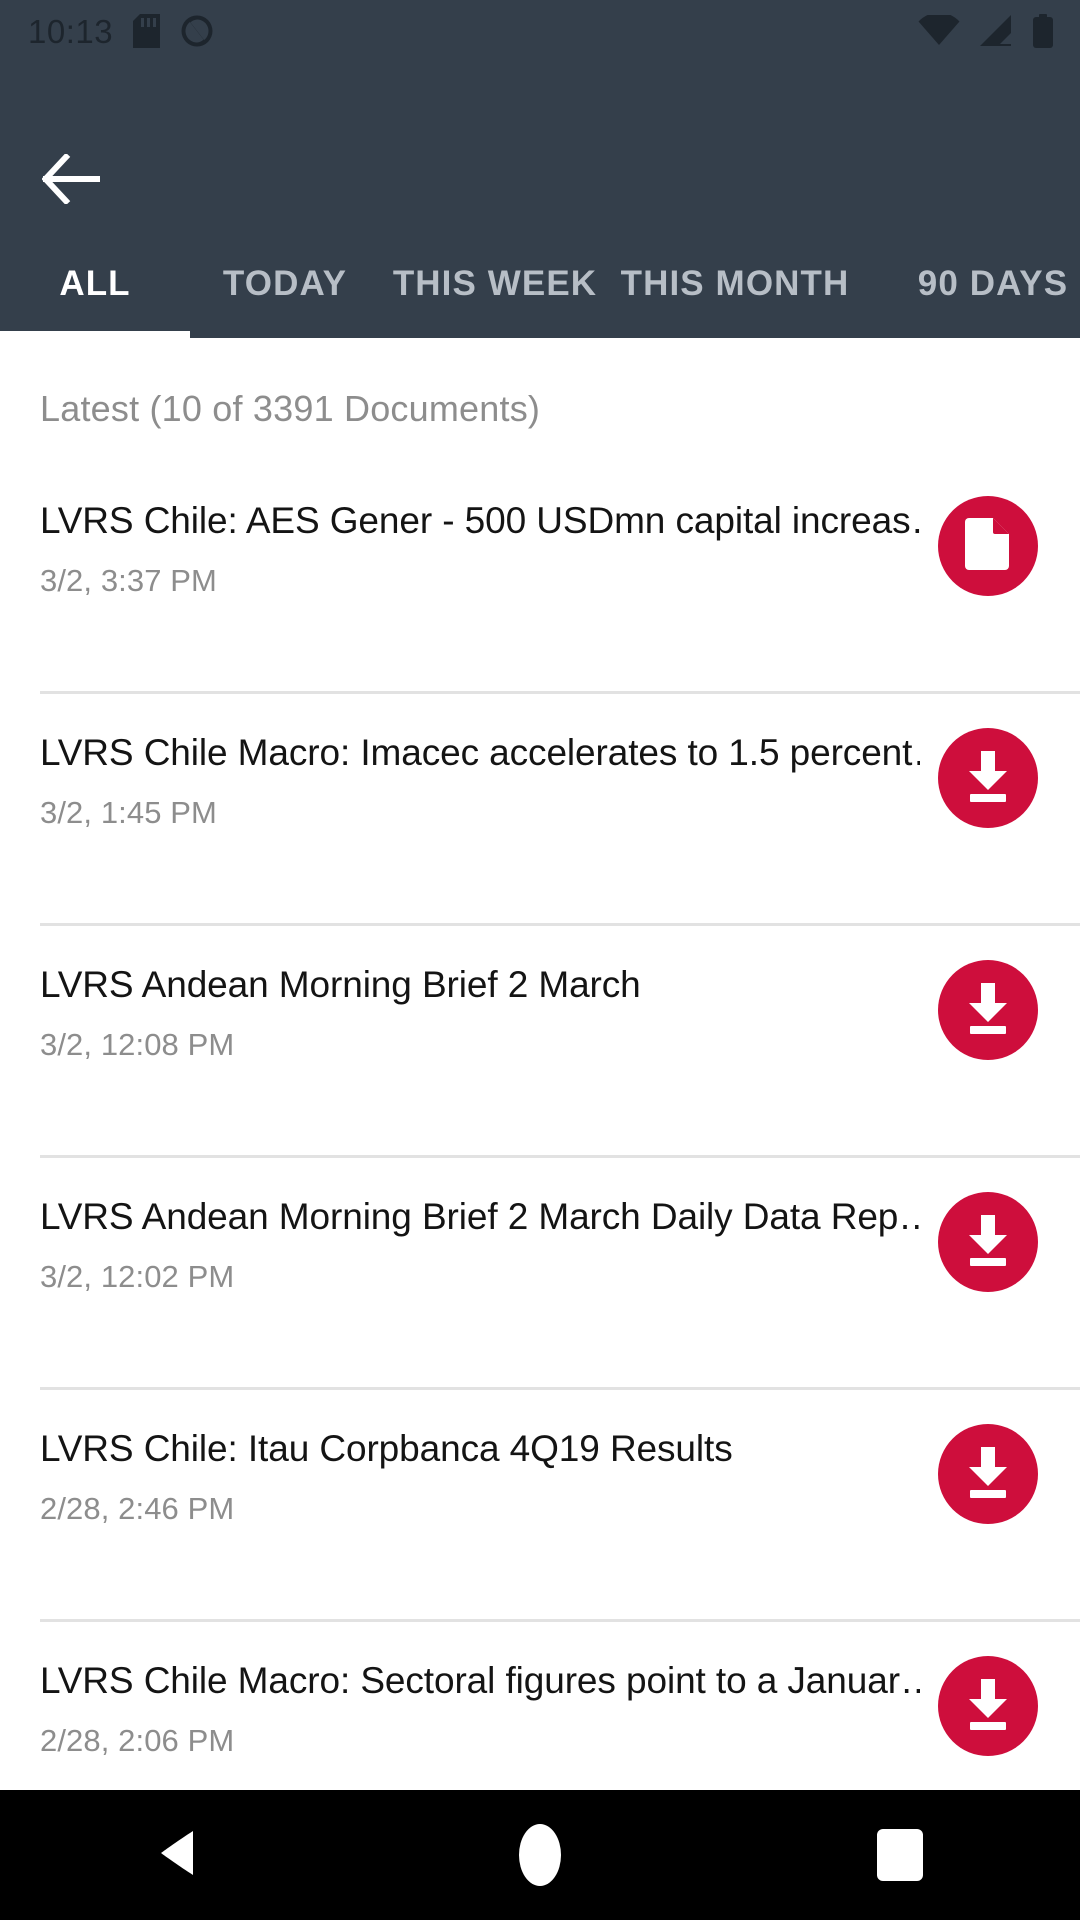  I want to click on app-toolbar, so click(540, 146).